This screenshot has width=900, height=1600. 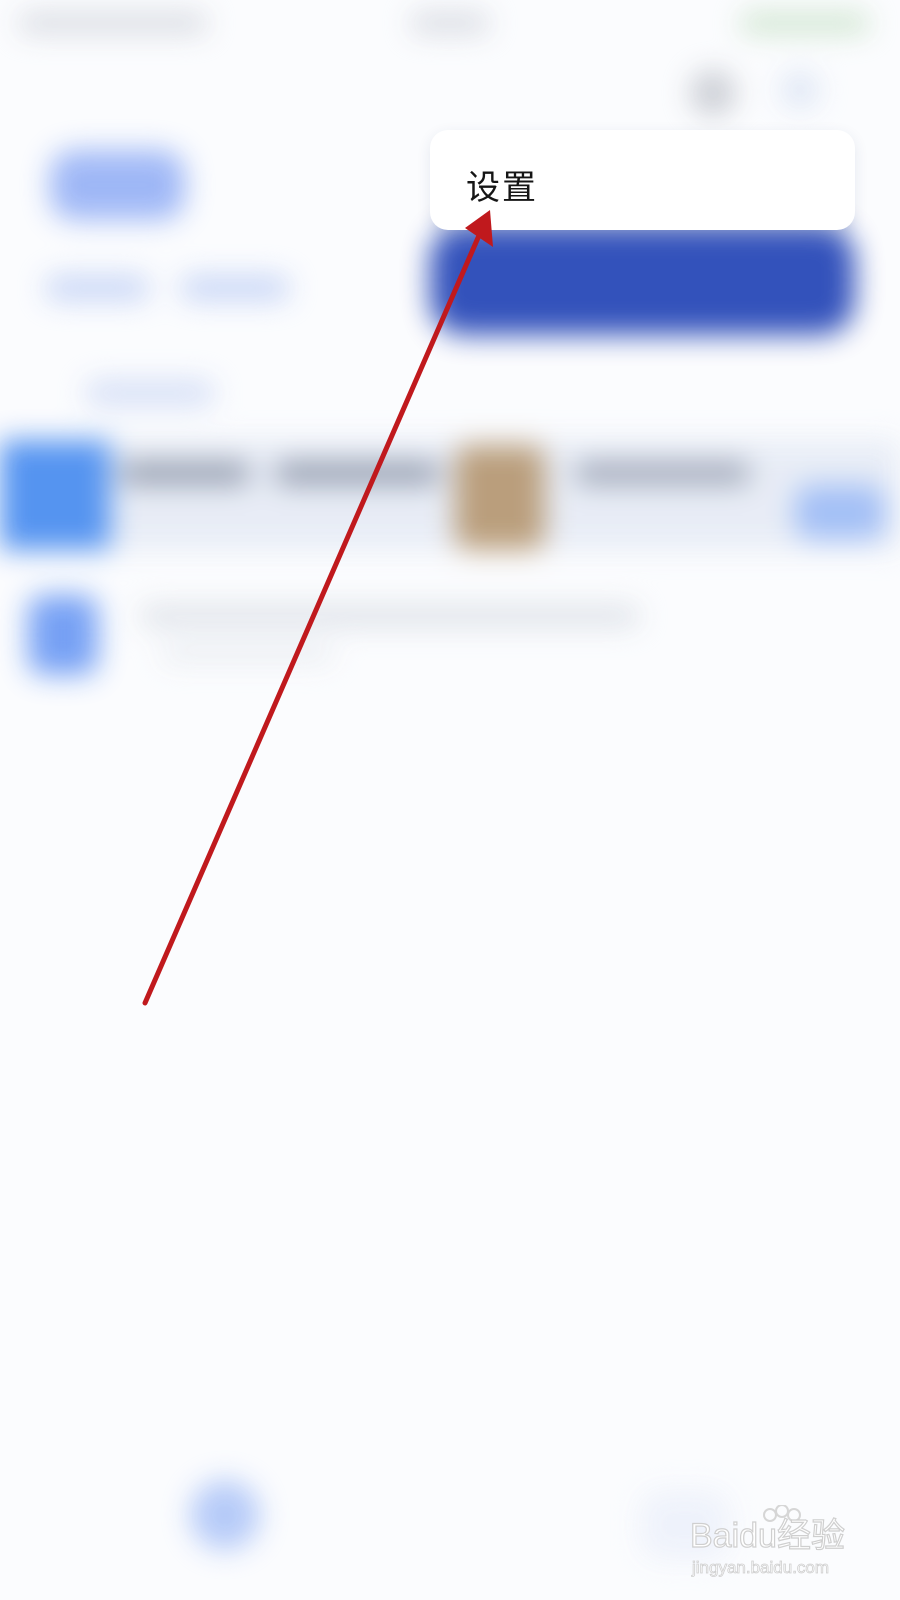 What do you see at coordinates (450, 495) in the screenshot?
I see `blurred-banner` at bounding box center [450, 495].